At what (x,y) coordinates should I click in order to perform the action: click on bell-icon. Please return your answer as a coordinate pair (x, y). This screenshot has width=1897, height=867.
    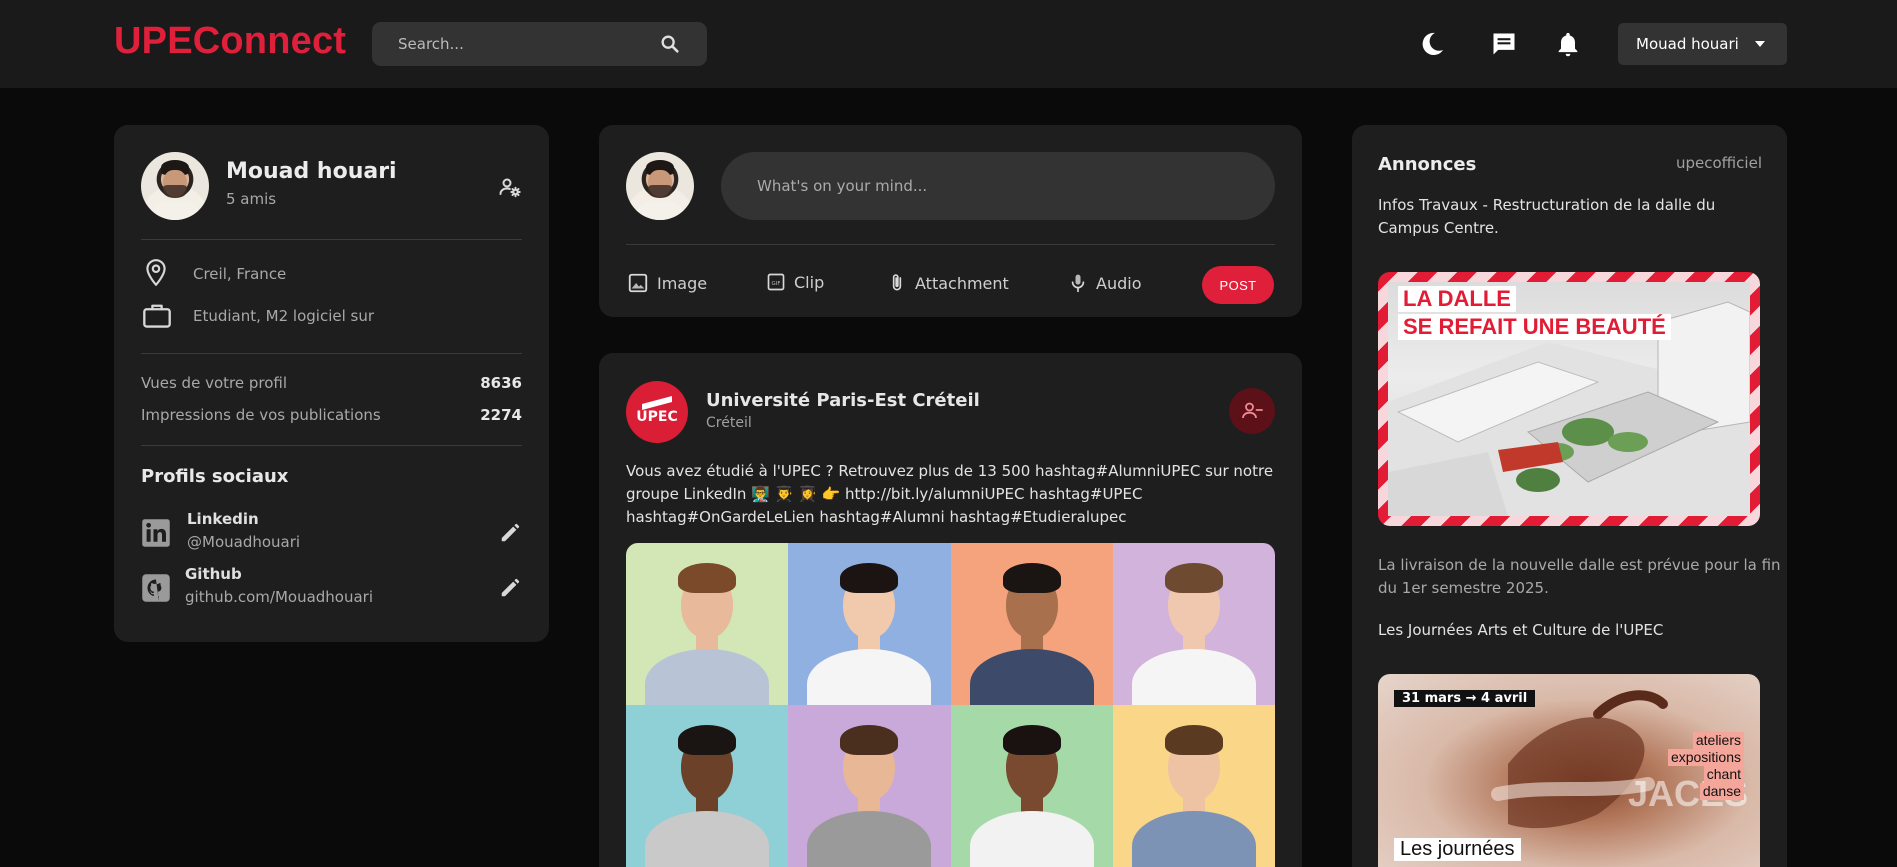
    Looking at the image, I should click on (1568, 44).